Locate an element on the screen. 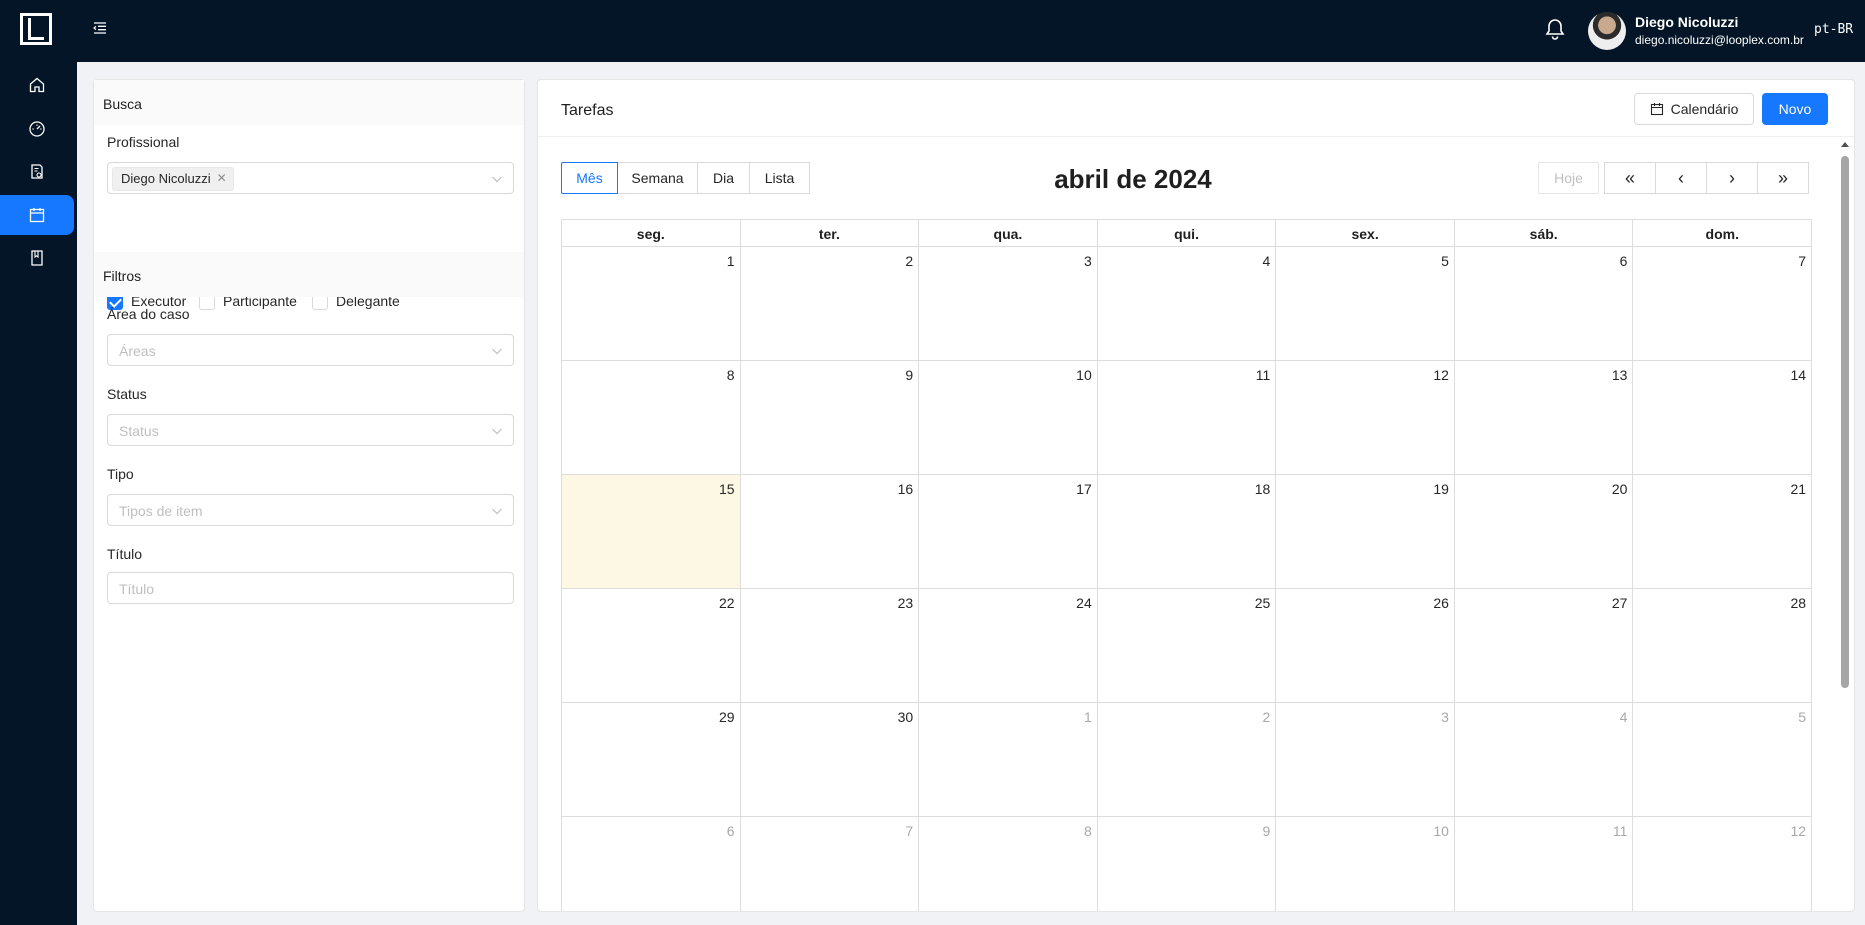 The width and height of the screenshot is (1865, 925). user-name: Diego Nicoluzzi is located at coordinates (1686, 22).